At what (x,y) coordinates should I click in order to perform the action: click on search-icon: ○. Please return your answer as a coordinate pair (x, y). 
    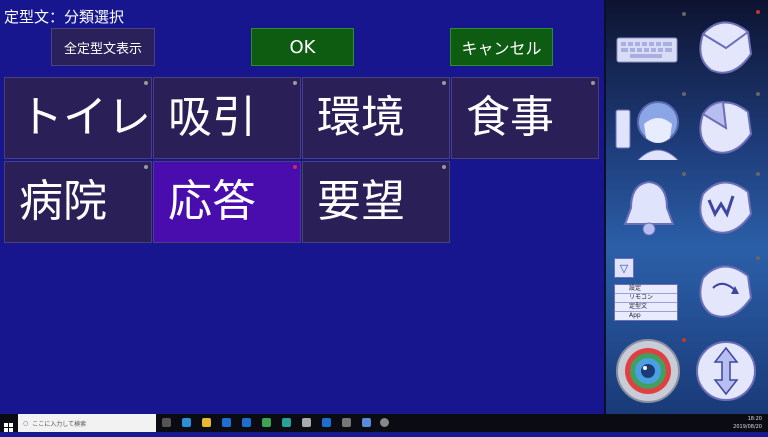
    Looking at the image, I should click on (26, 423).